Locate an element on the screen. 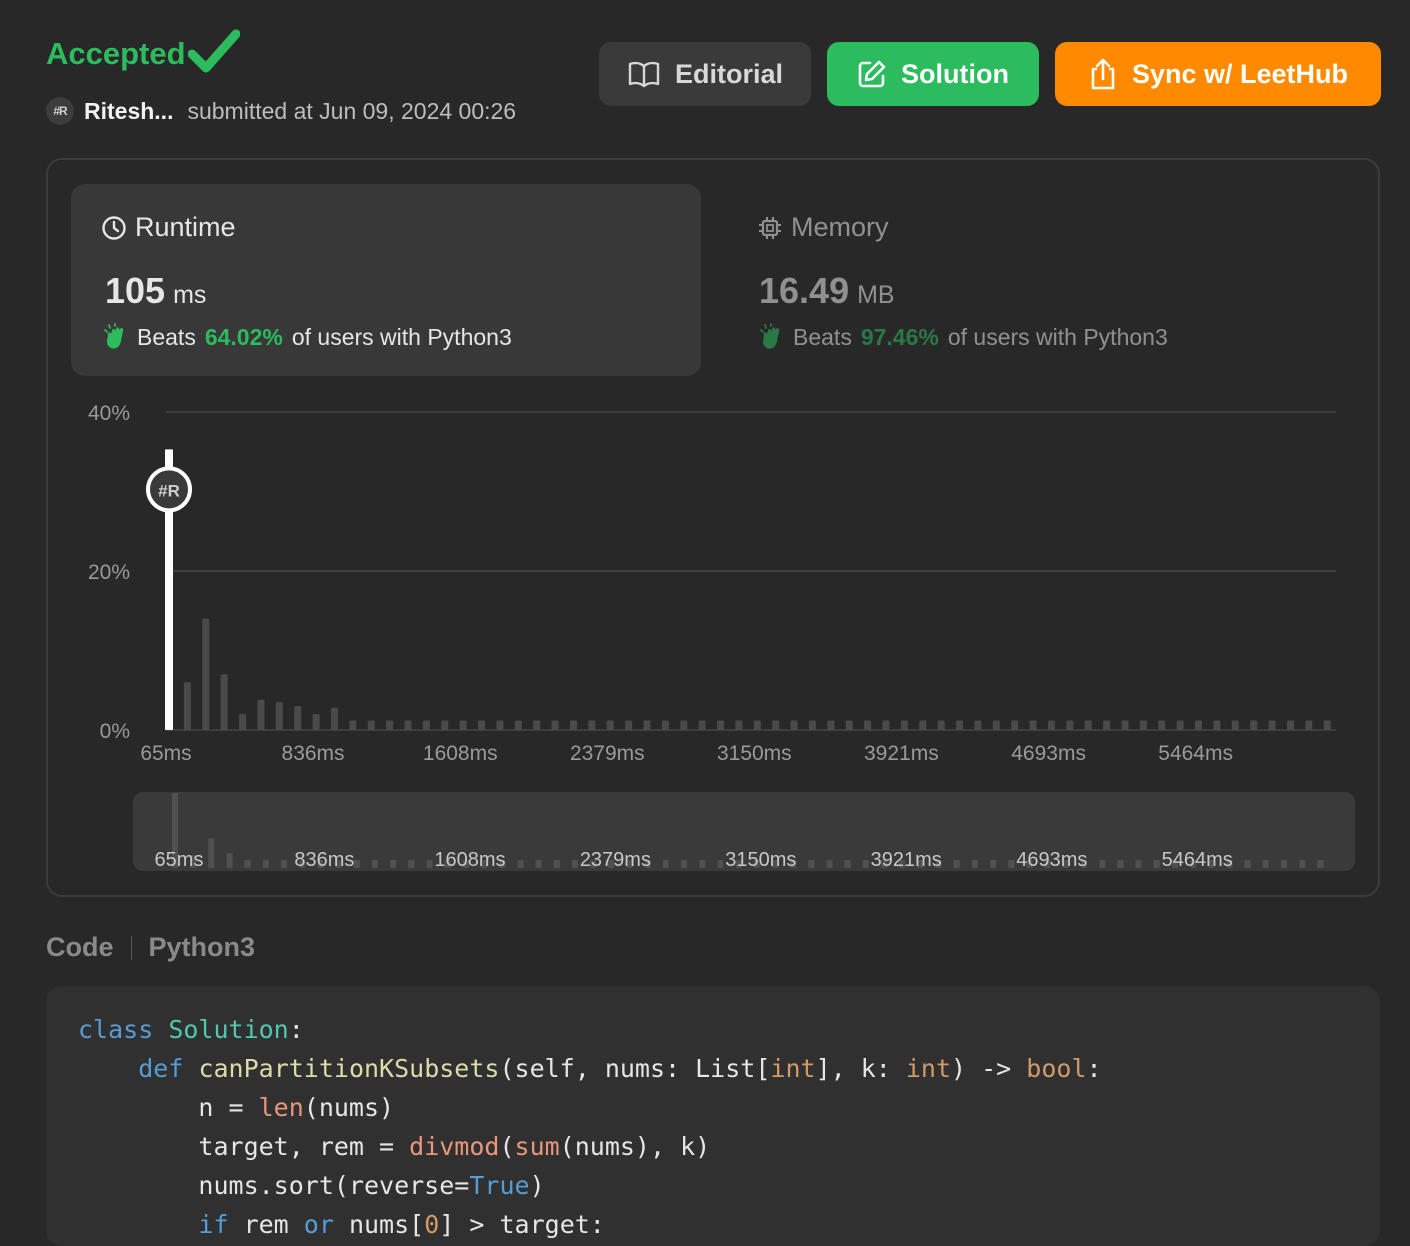 This screenshot has width=1410, height=1246. memory-beats: Beats 97.46% of users with Python3 is located at coordinates (962, 337).